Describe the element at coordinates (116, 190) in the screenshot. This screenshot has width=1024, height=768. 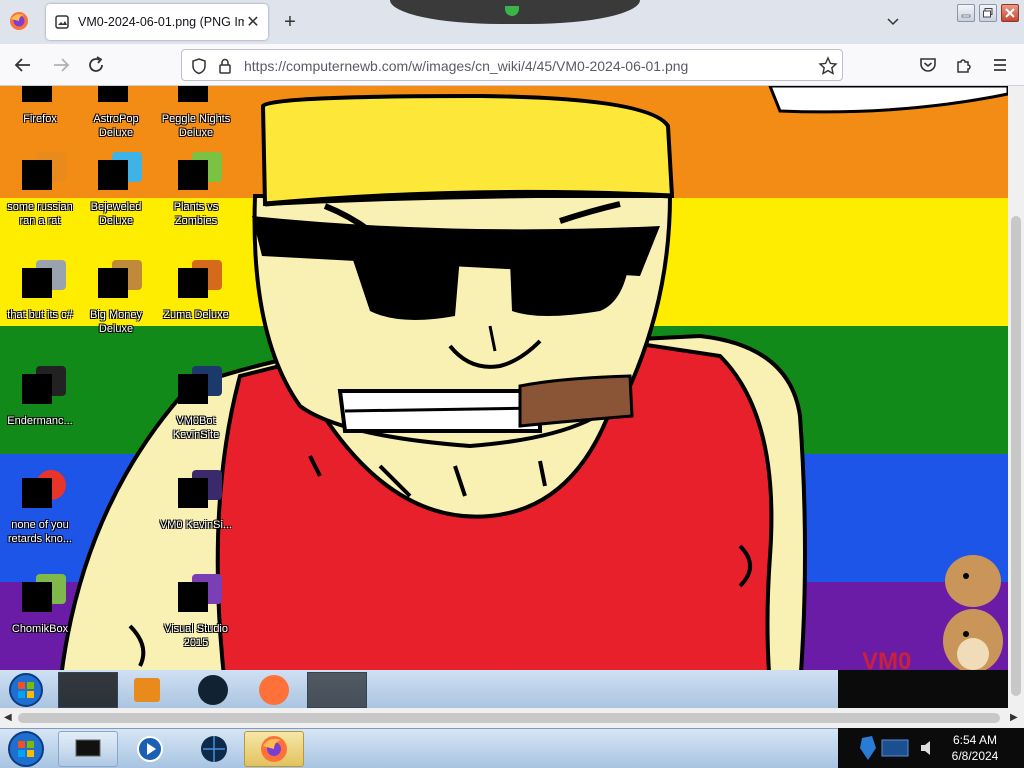
I see `desktop-icon-bejeweled: Bejeweled Deluxe` at that location.